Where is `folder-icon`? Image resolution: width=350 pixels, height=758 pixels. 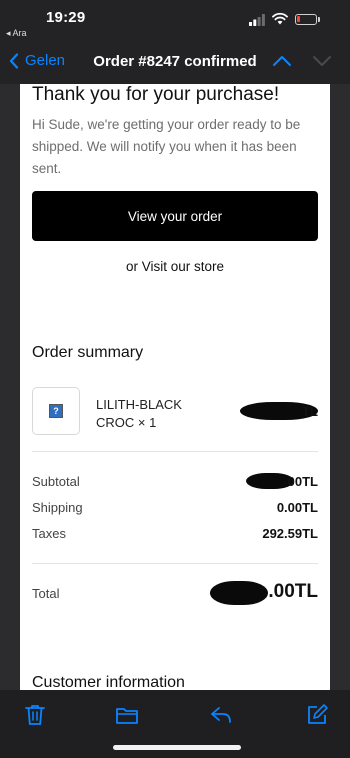 folder-icon is located at coordinates (127, 715).